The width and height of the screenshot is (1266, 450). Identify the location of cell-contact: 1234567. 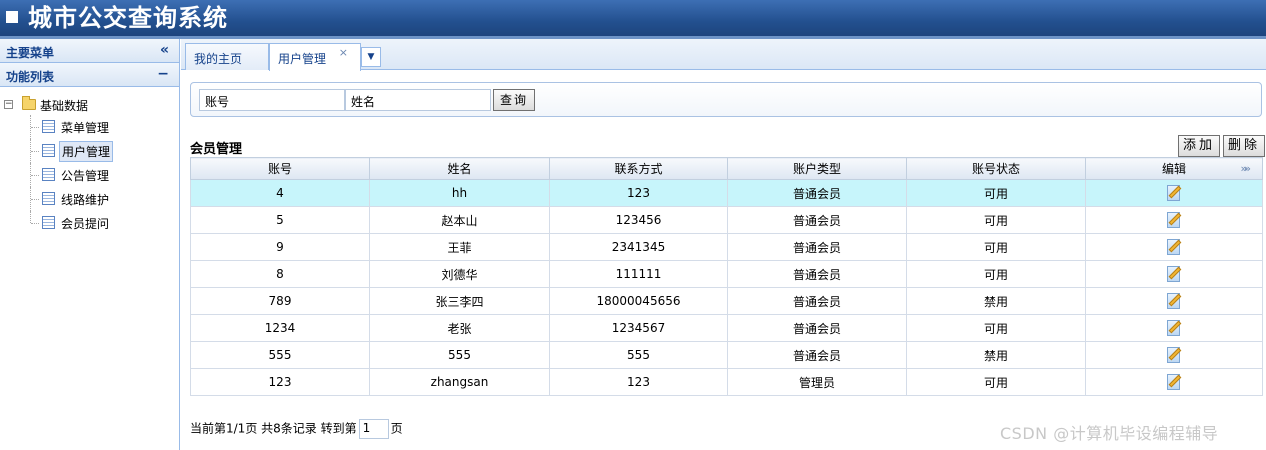
(638, 328).